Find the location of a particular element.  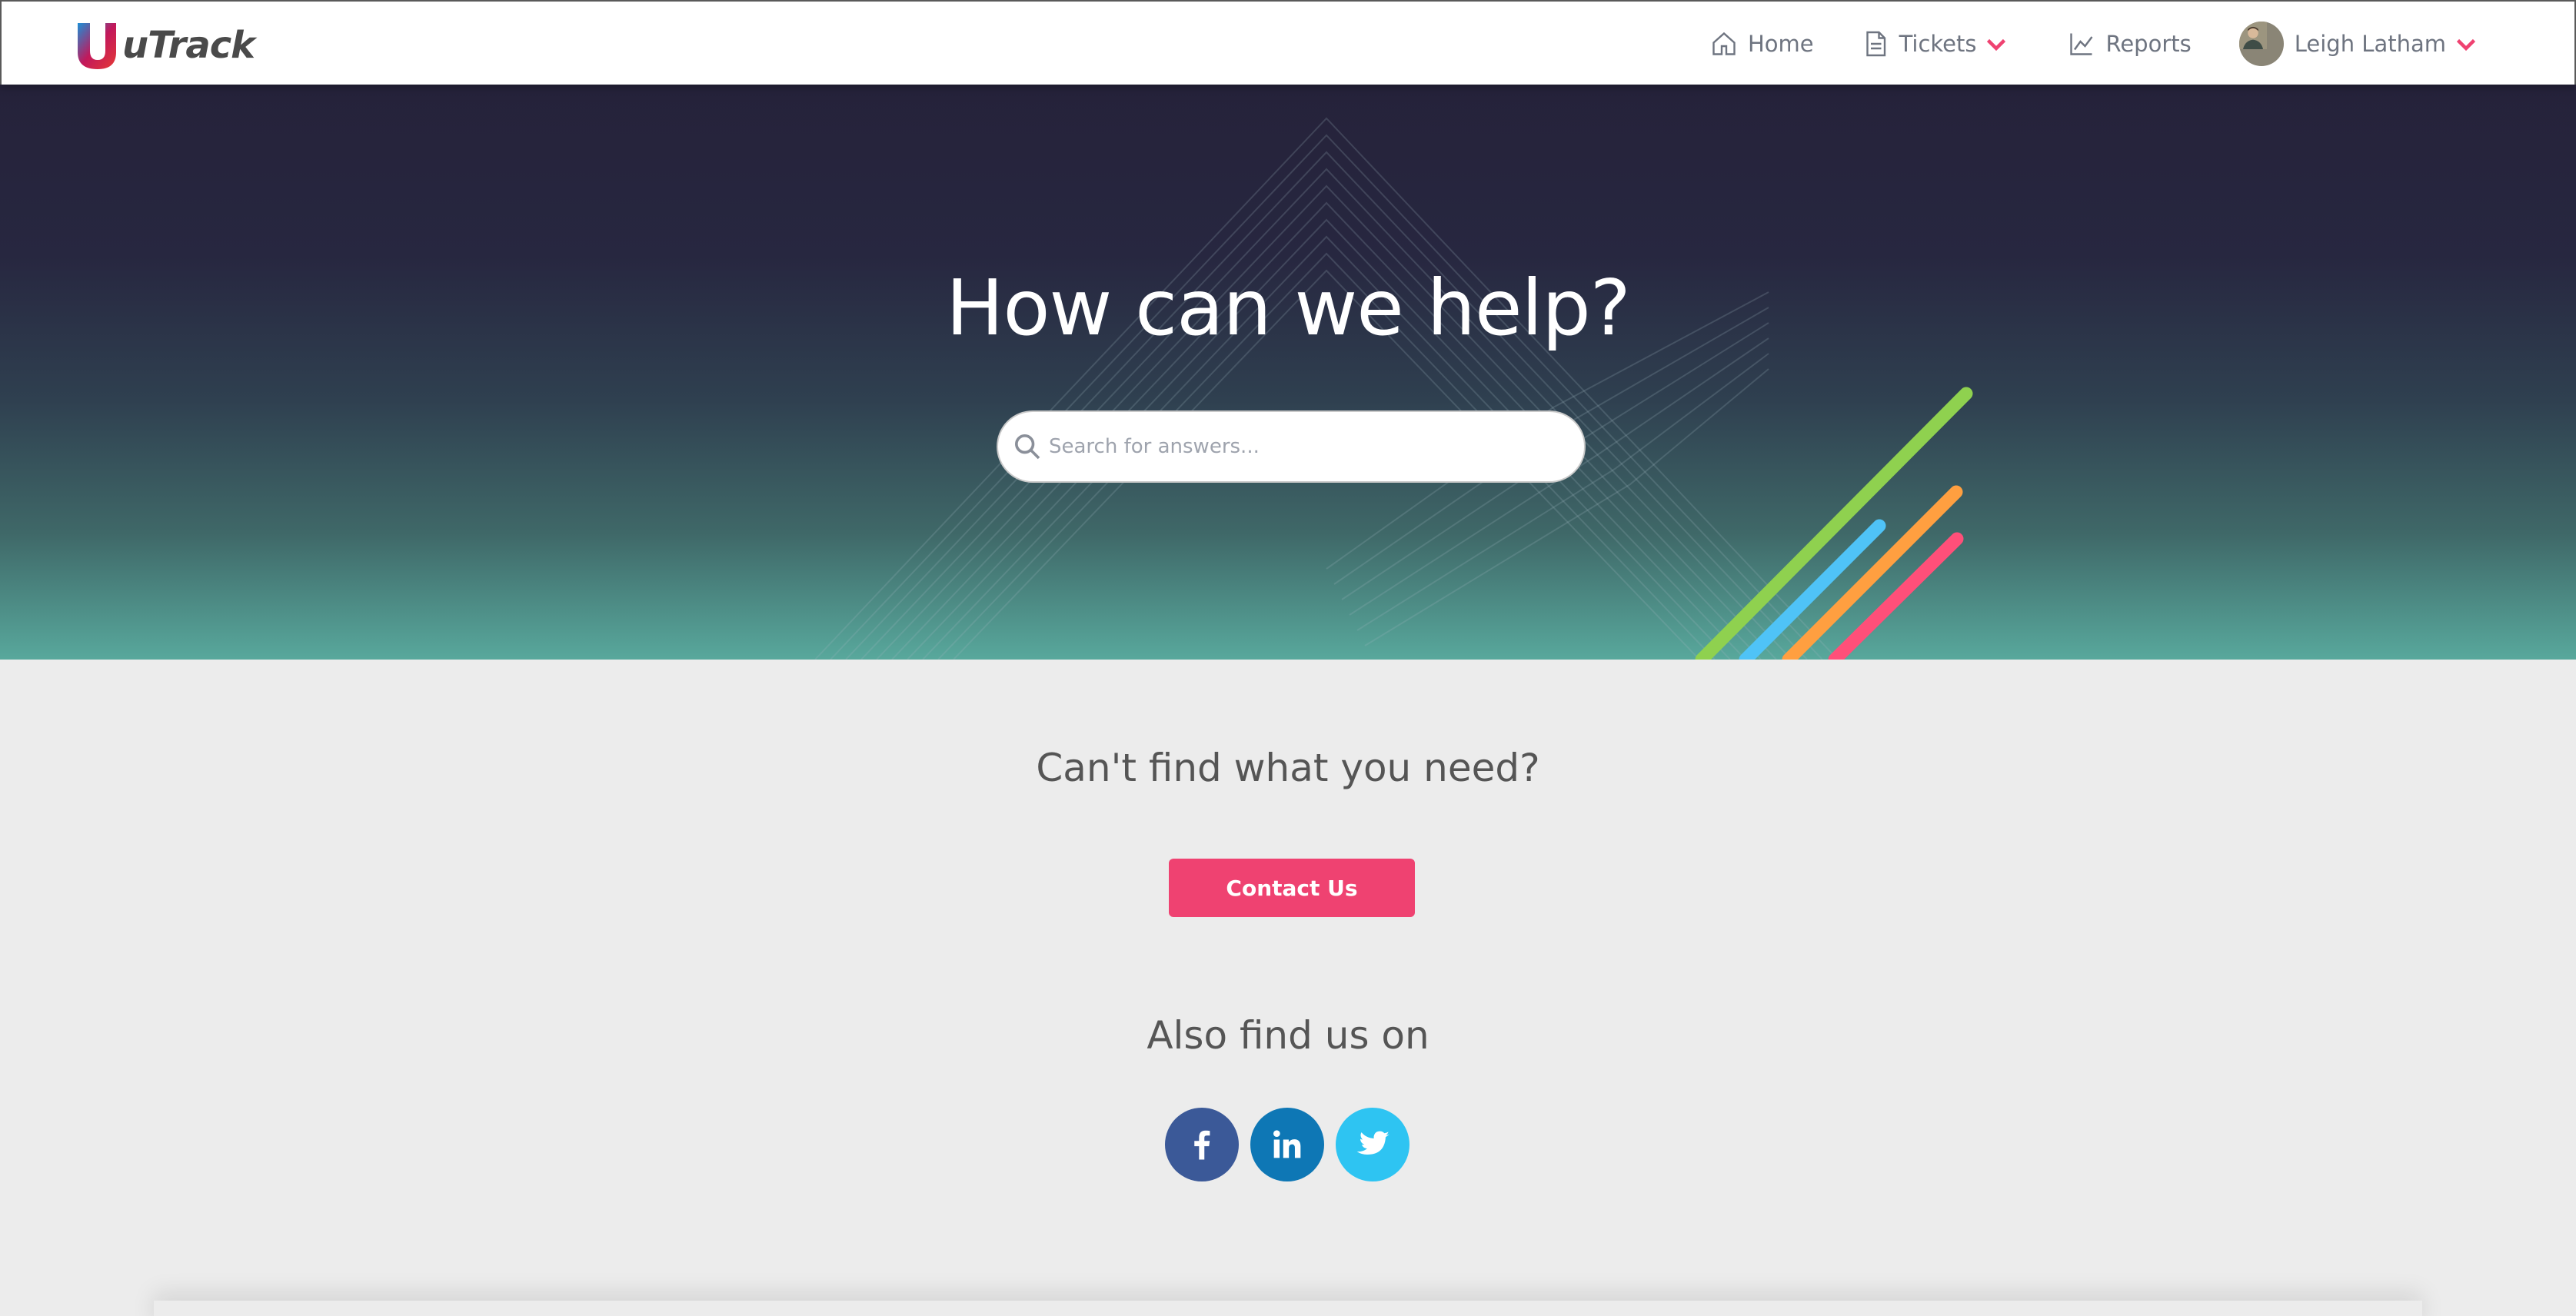

nav-tickets-label: Tickets is located at coordinates (1938, 44).